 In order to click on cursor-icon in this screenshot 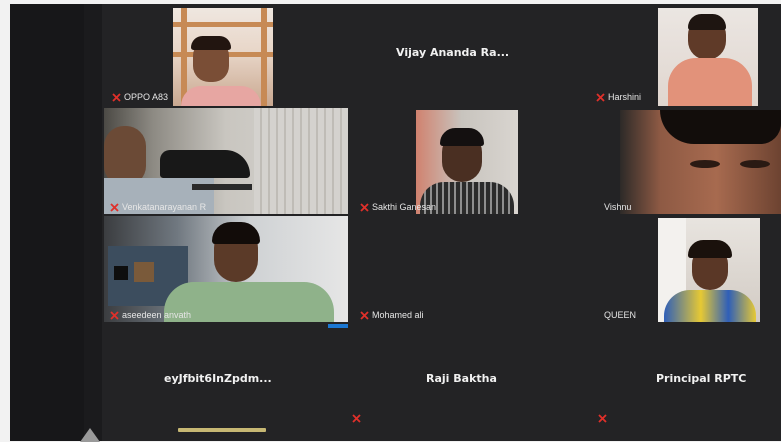, I will do `click(90, 435)`.